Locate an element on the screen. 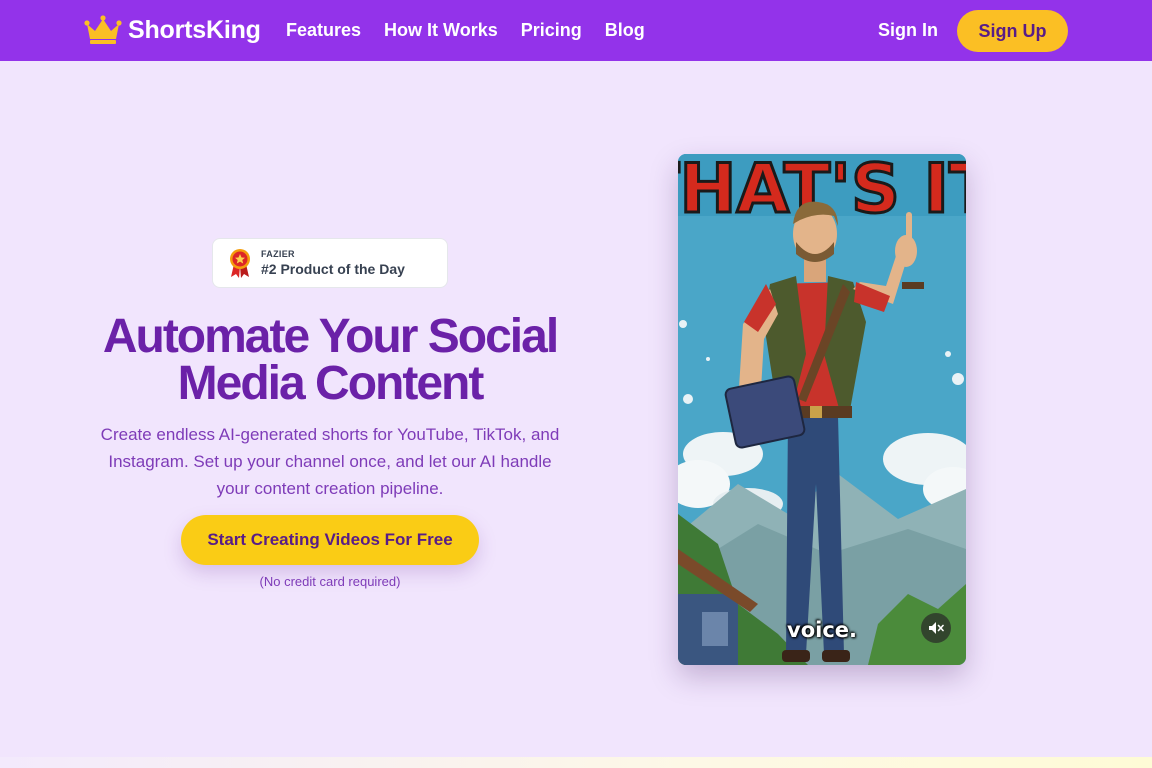  badge-title: #2 Product of the Day is located at coordinates (333, 269).